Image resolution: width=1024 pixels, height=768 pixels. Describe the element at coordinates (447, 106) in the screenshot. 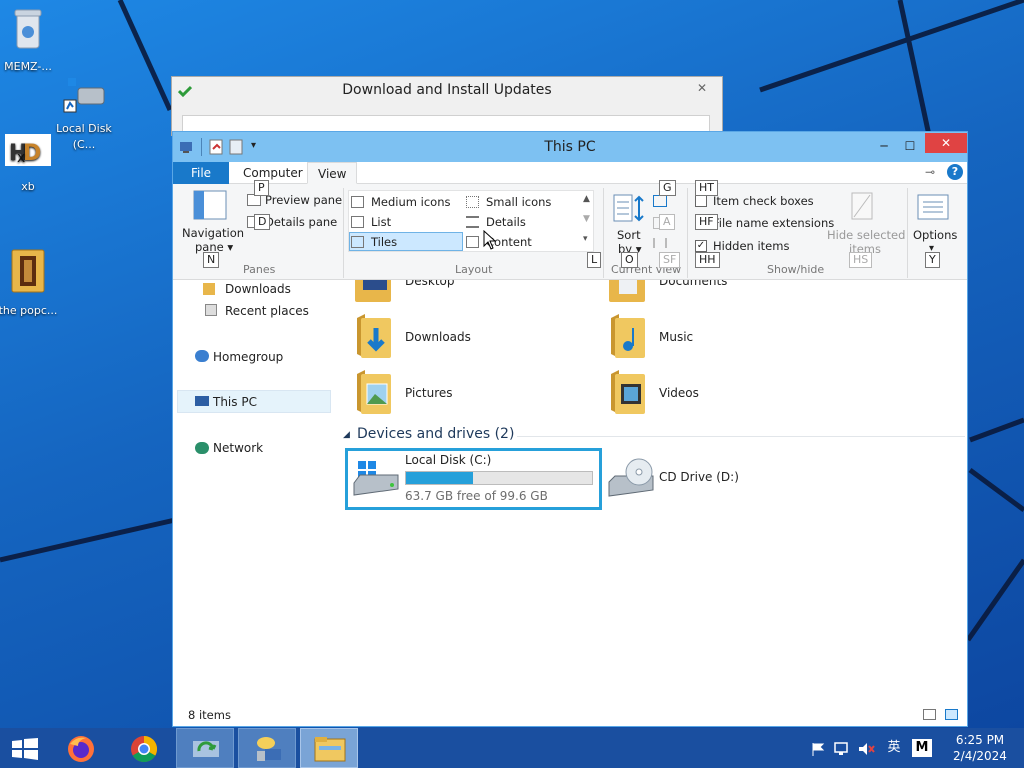

I see `update-window: Download and Install Updates ✕` at that location.